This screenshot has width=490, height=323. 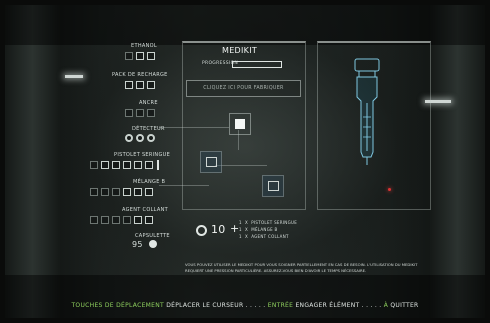 I want to click on inventory-label-ancre: ANCRE, so click(x=148, y=103).